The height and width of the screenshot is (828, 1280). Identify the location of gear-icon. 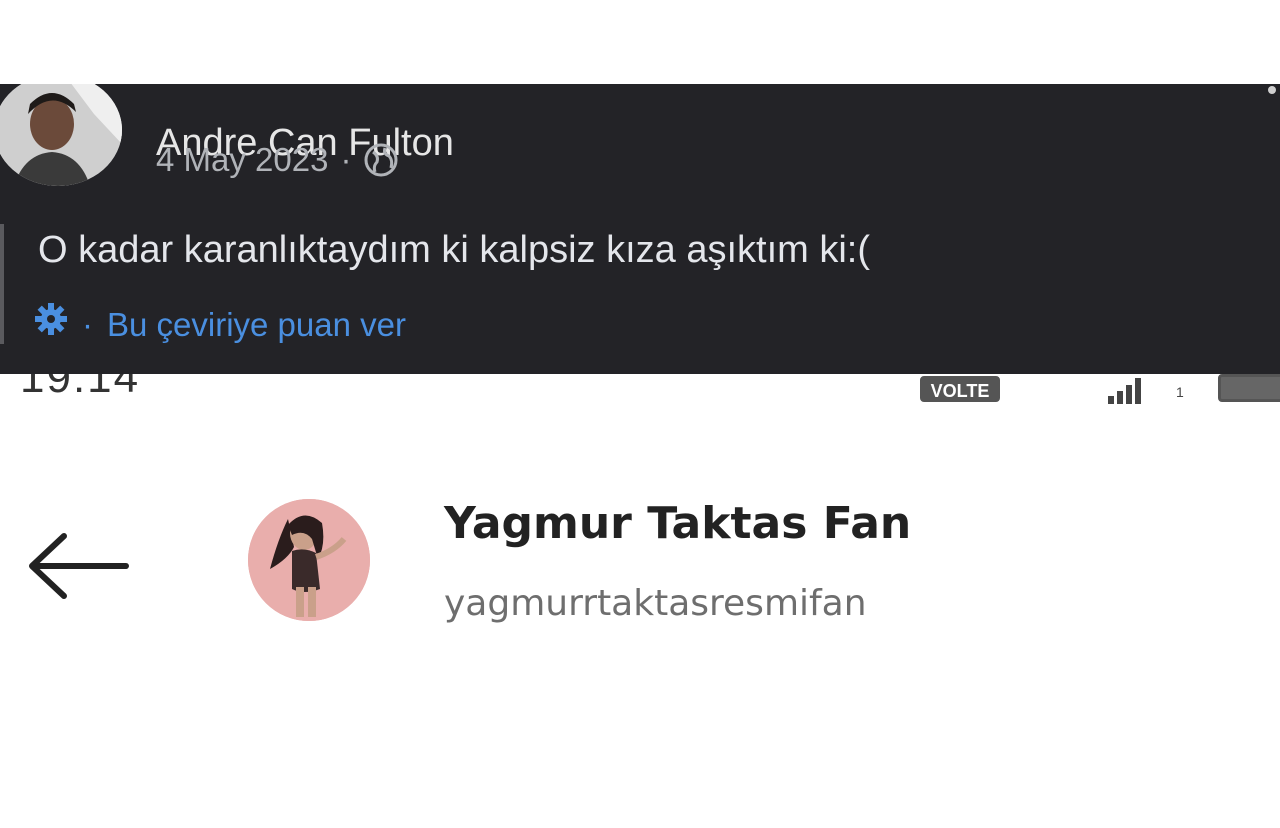
(51, 324).